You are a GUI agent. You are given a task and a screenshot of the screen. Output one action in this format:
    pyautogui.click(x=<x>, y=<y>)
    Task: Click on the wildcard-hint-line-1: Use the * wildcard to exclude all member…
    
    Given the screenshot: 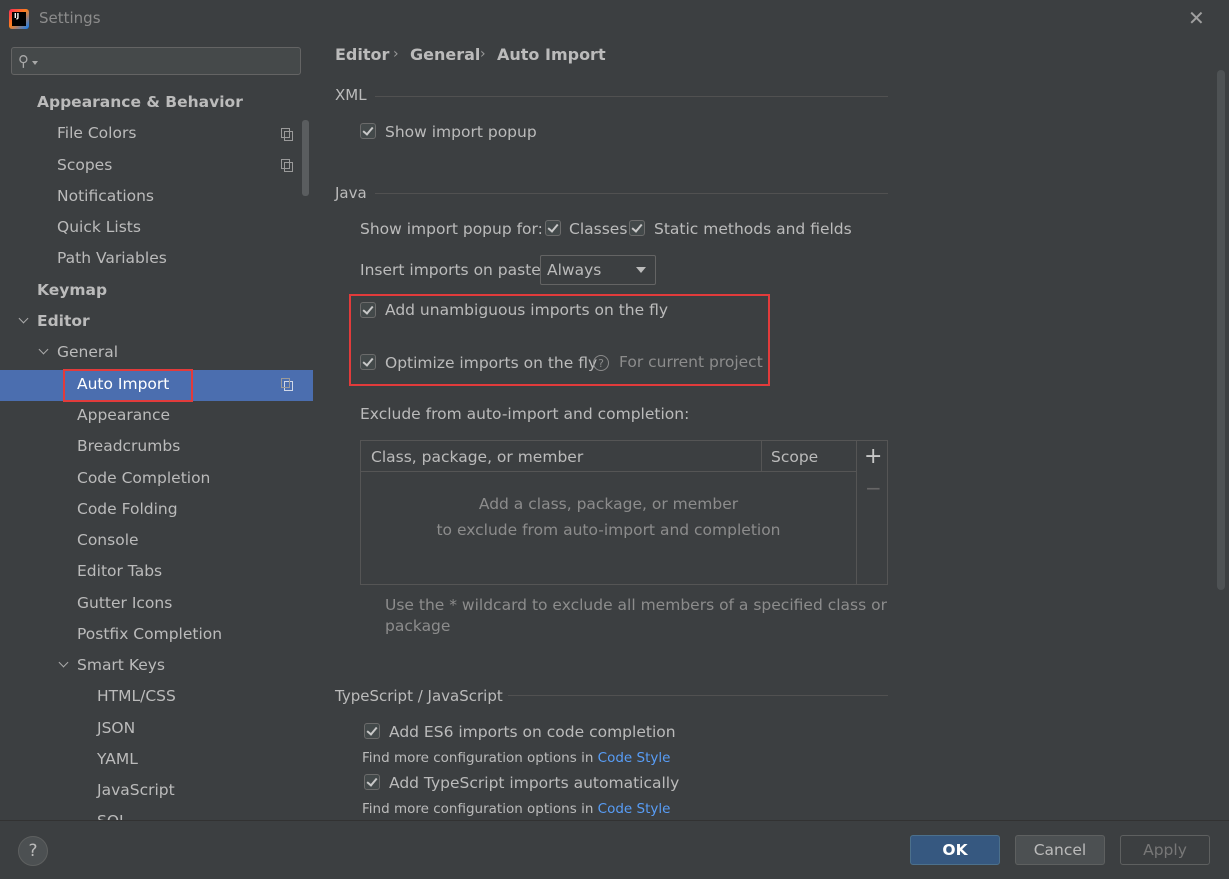 What is the action you would take?
    pyautogui.click(x=636, y=605)
    